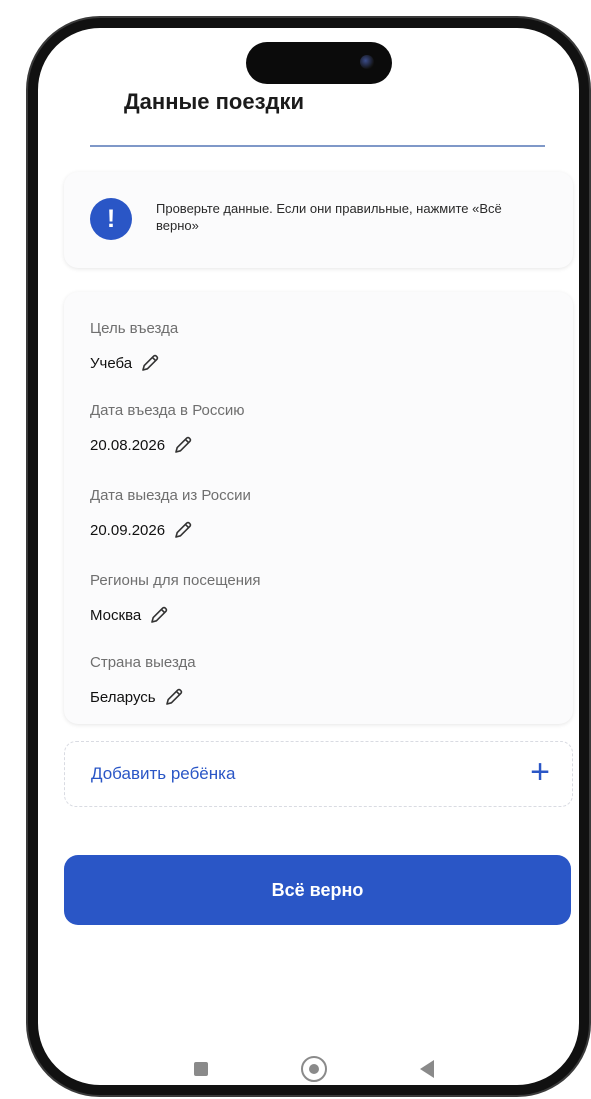  I want to click on circle-home-icon, so click(314, 1069).